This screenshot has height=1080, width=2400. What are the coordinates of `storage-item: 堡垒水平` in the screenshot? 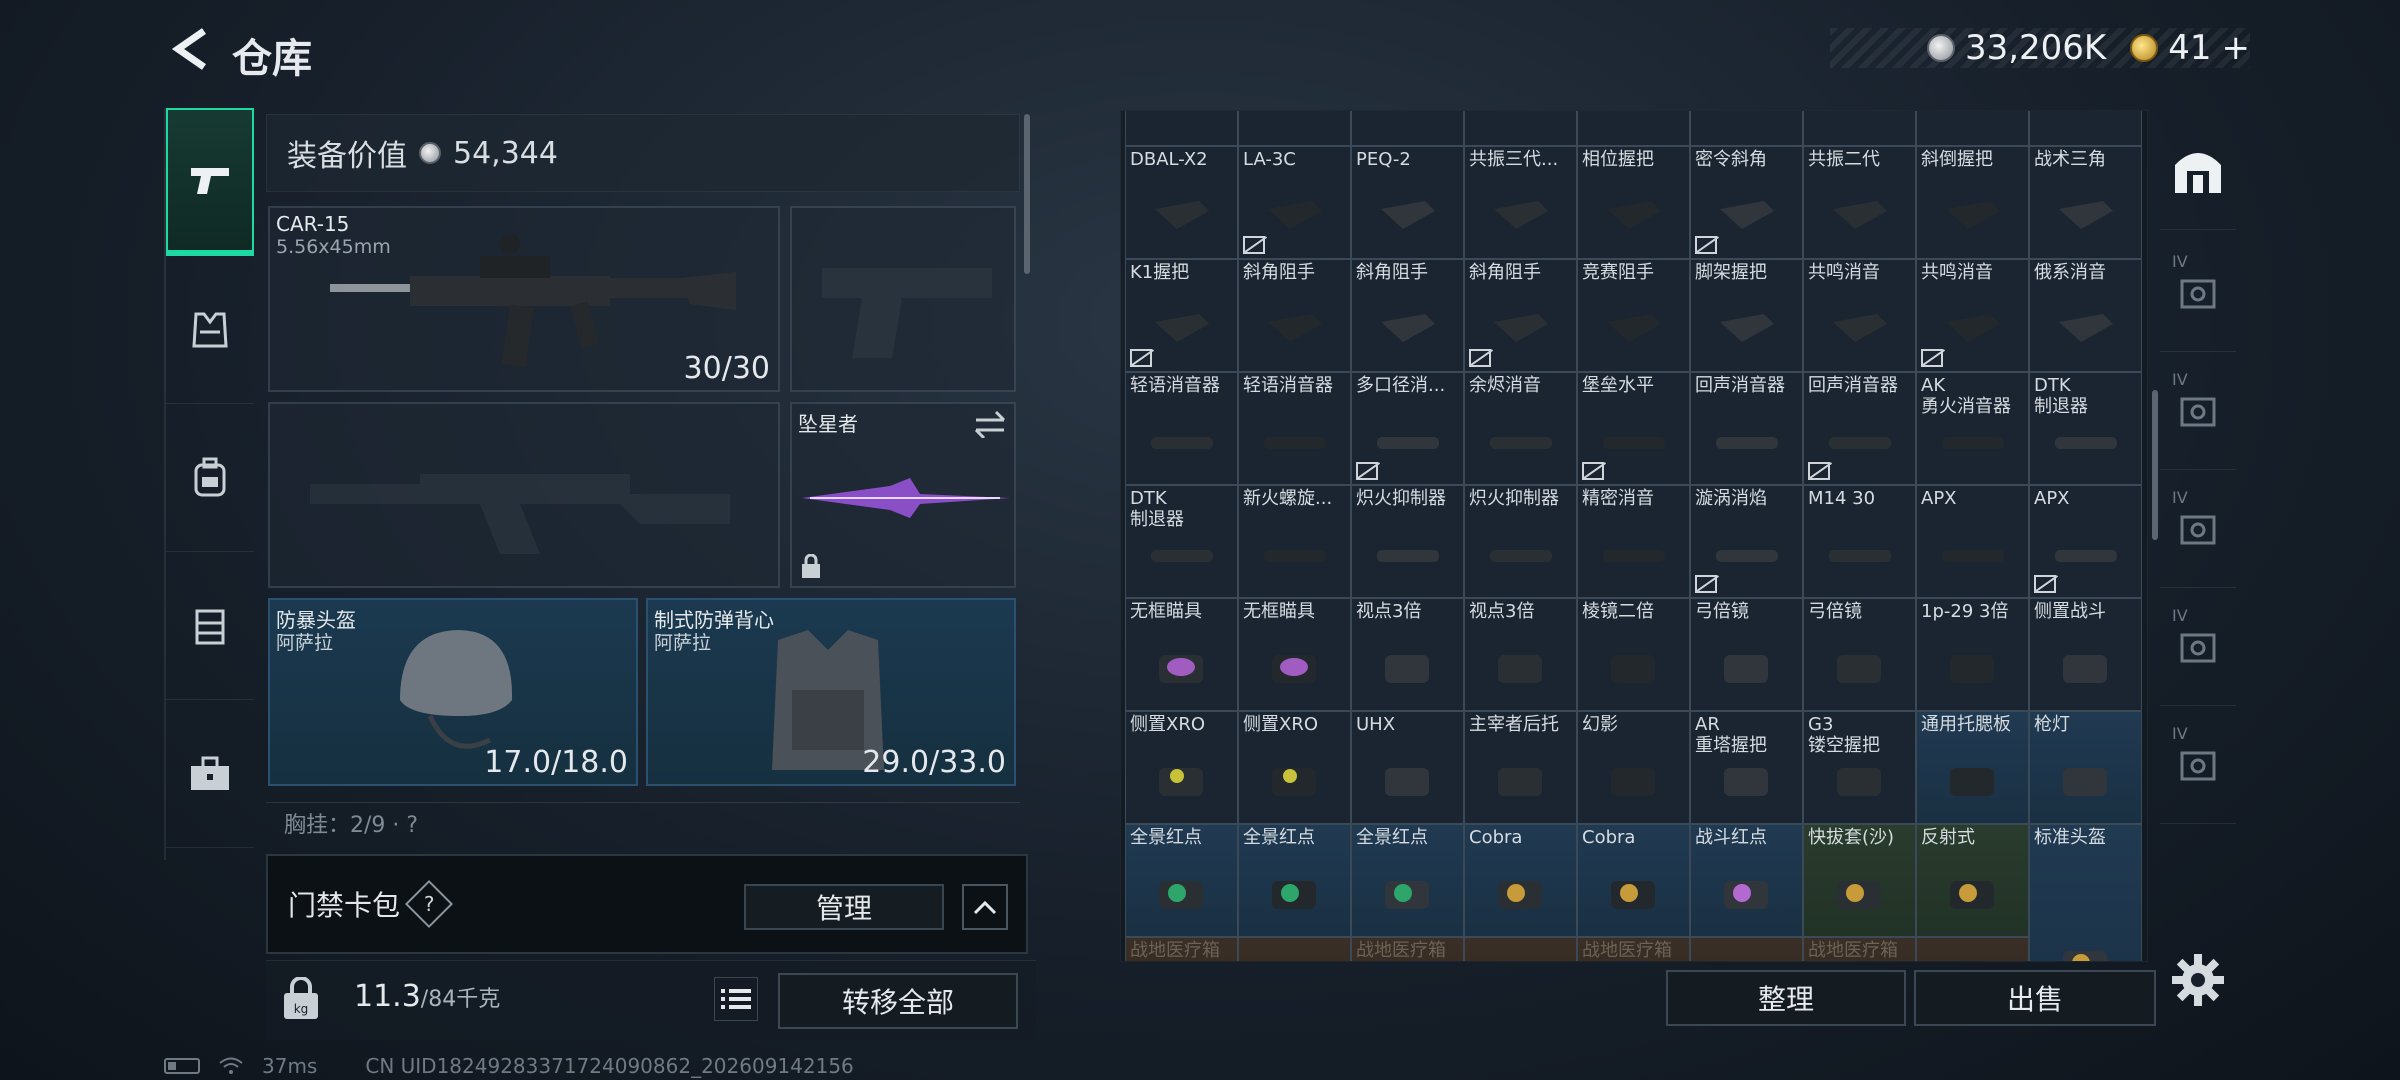 It's located at (1633, 428).